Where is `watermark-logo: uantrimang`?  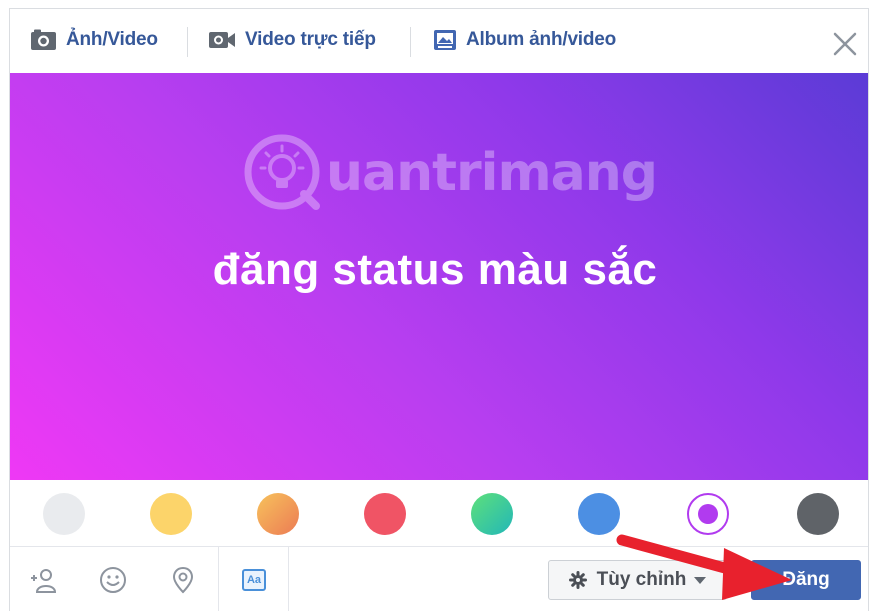 watermark-logo: uantrimang is located at coordinates (450, 173).